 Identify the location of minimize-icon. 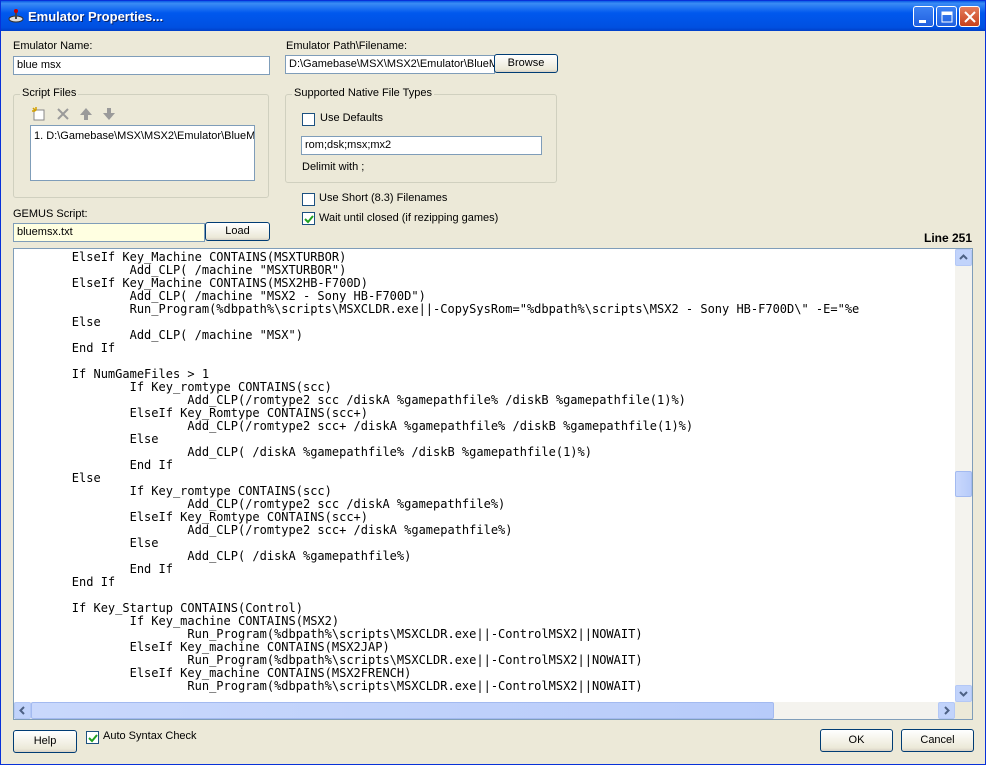
(922, 21).